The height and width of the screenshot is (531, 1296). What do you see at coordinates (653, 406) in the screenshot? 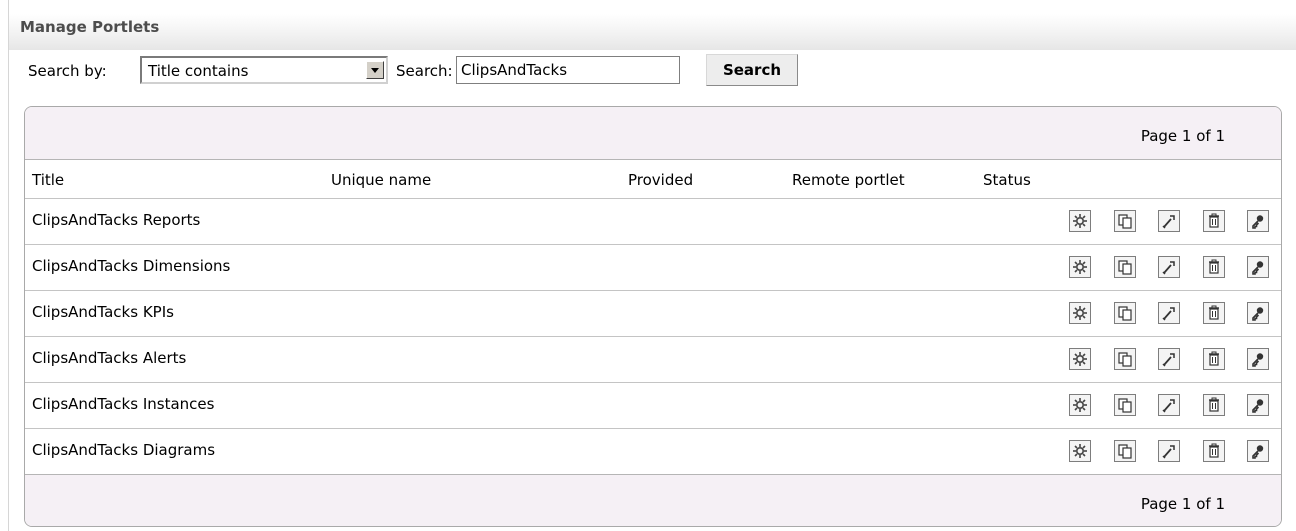
I see `table-row: ClipsAndTacks Instances` at bounding box center [653, 406].